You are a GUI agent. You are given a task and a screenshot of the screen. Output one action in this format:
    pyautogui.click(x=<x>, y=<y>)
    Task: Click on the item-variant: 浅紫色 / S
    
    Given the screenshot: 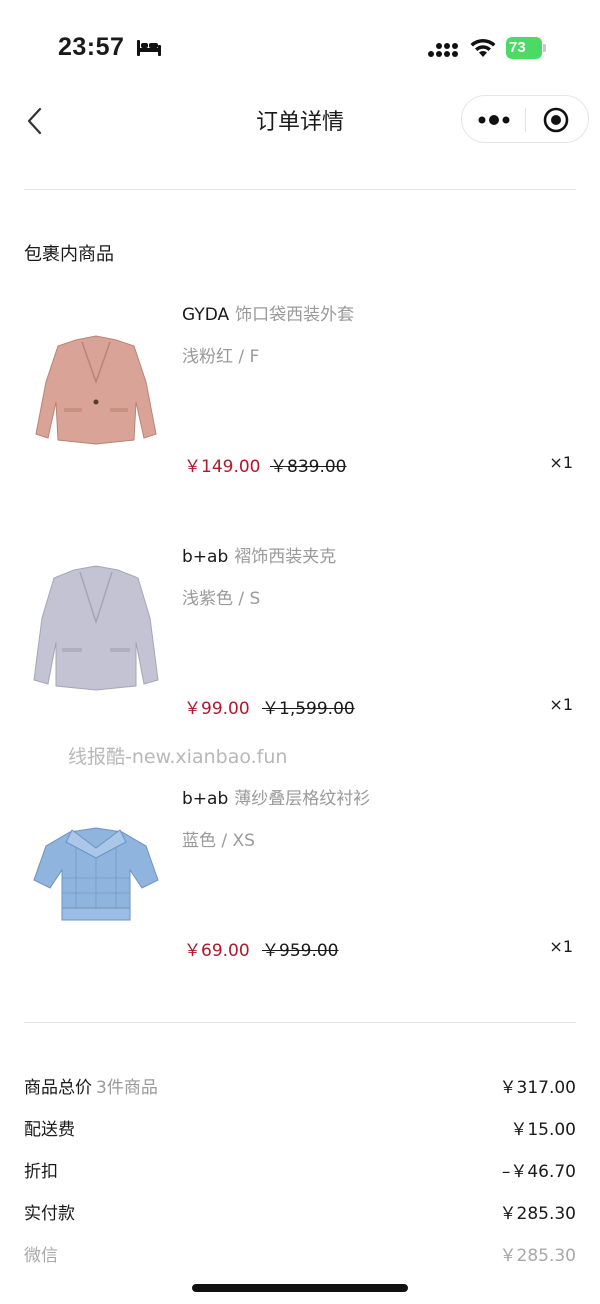 What is the action you would take?
    pyautogui.click(x=221, y=599)
    